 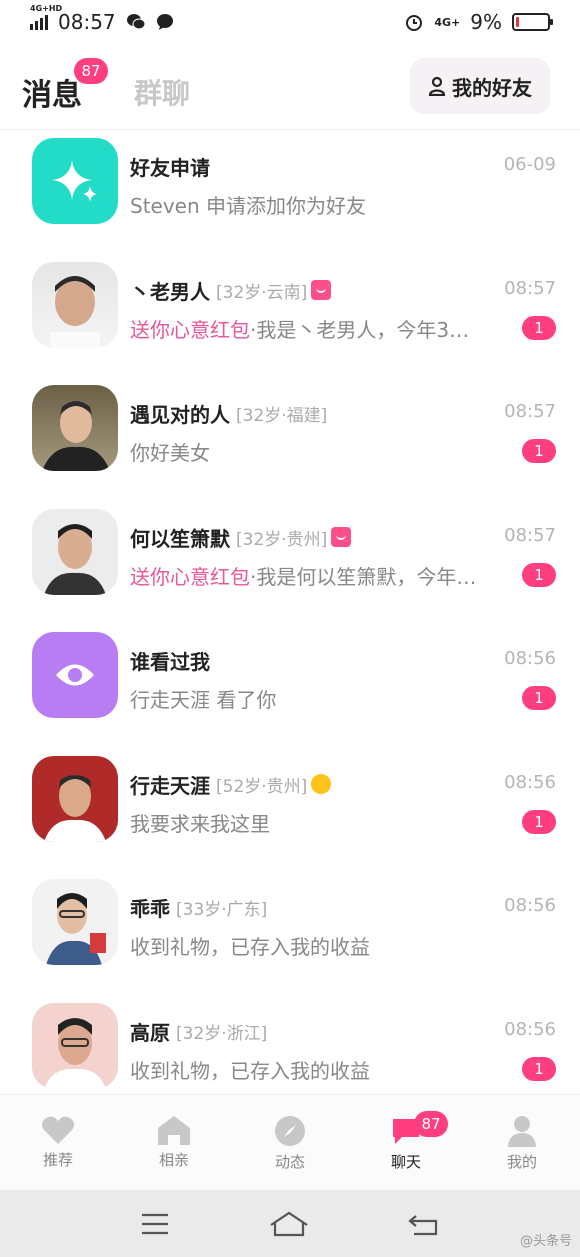 What do you see at coordinates (545, 1241) in the screenshot?
I see `watermark: @头条号` at bounding box center [545, 1241].